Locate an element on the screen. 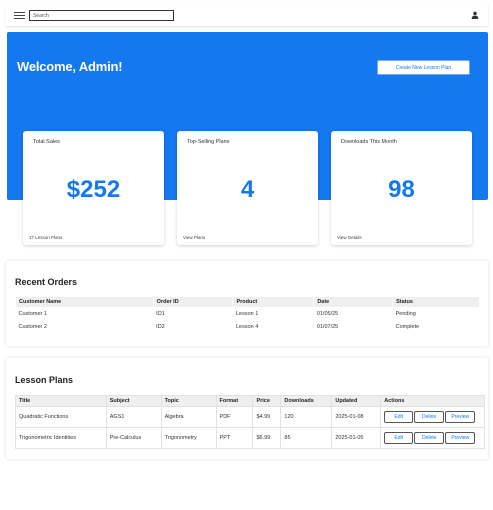 Image resolution: width=493 pixels, height=510 pixels. table-cell: Pending is located at coordinates (405, 314).